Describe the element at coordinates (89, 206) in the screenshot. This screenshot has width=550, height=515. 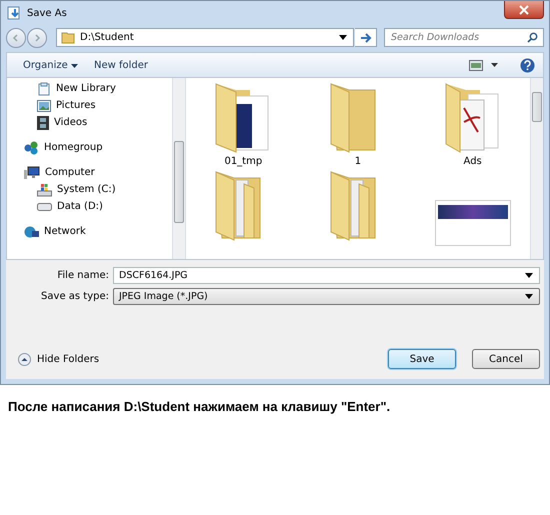
I see `nav-item: Data (D:)` at that location.